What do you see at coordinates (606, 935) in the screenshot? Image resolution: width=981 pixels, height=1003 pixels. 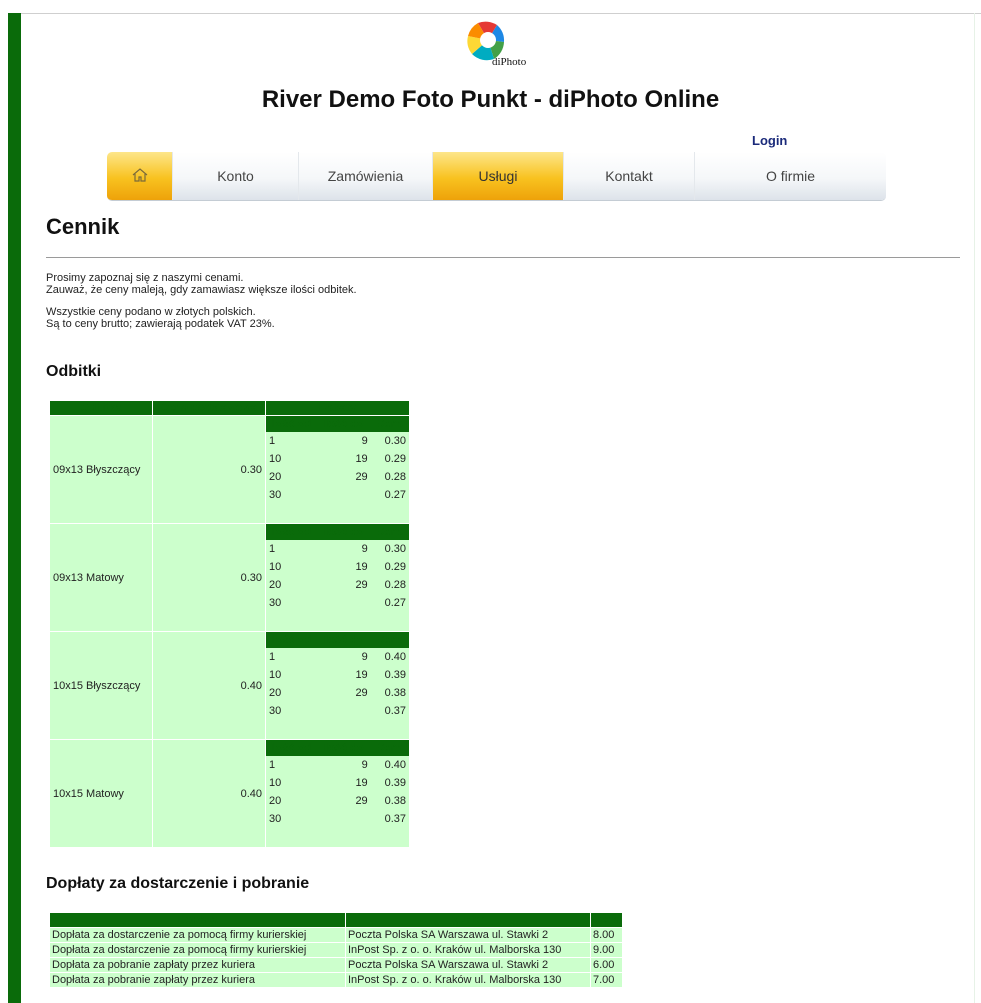 I see `fee-price: 8.00` at bounding box center [606, 935].